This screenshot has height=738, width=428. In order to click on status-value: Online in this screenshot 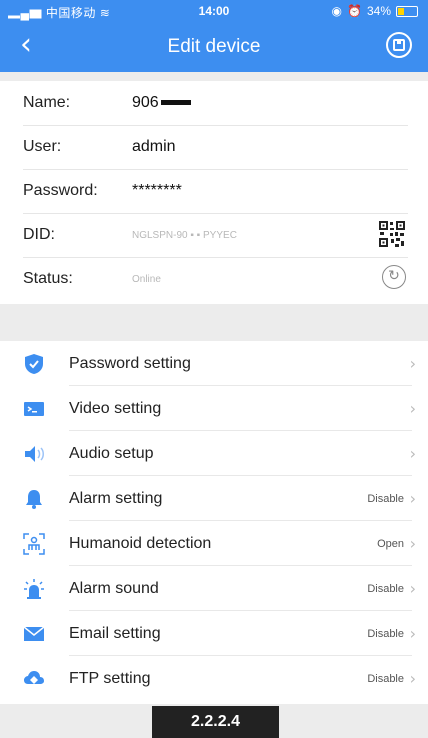, I will do `click(146, 279)`.